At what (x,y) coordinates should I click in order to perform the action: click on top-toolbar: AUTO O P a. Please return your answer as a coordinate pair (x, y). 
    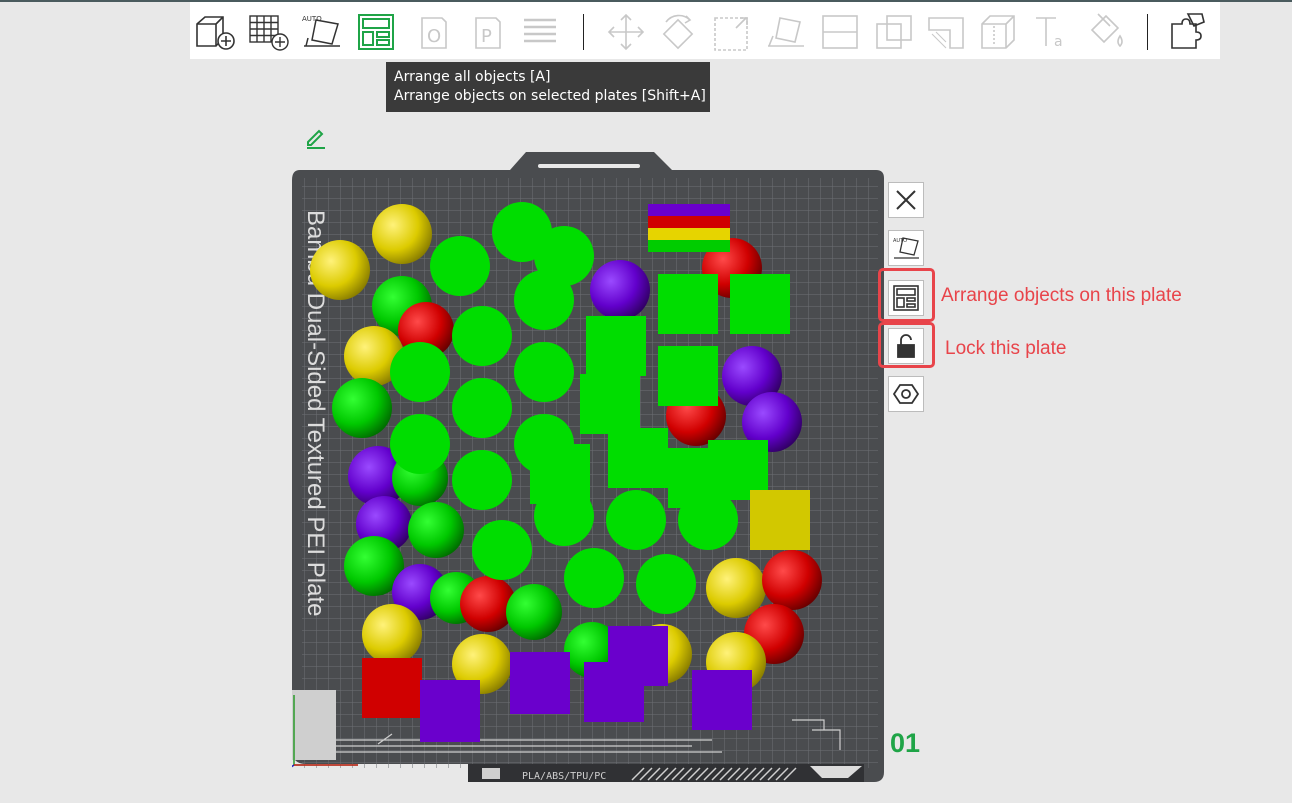
    Looking at the image, I should click on (705, 30).